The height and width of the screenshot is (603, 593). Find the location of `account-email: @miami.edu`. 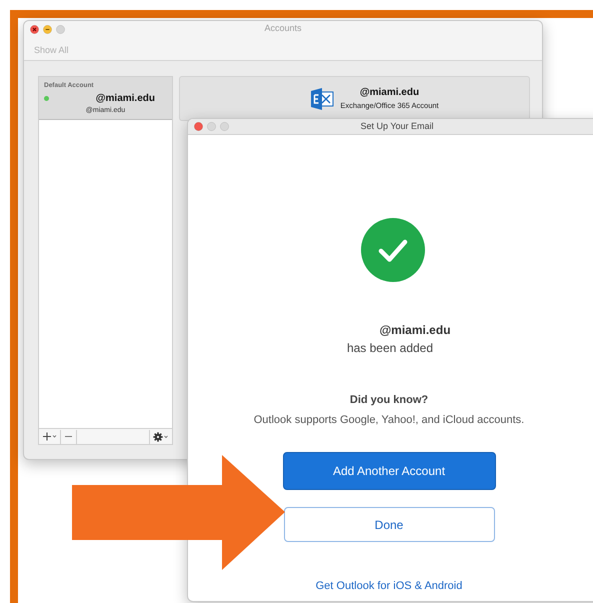

account-email: @miami.edu is located at coordinates (414, 330).